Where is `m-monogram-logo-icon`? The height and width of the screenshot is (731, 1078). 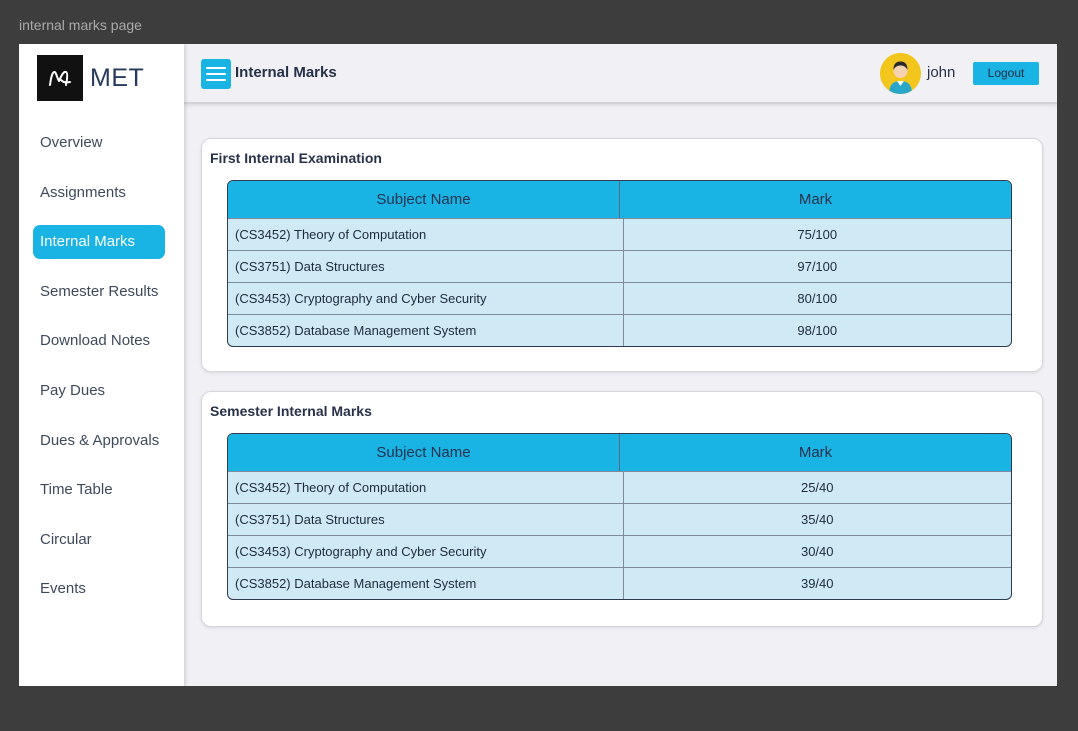 m-monogram-logo-icon is located at coordinates (60, 78).